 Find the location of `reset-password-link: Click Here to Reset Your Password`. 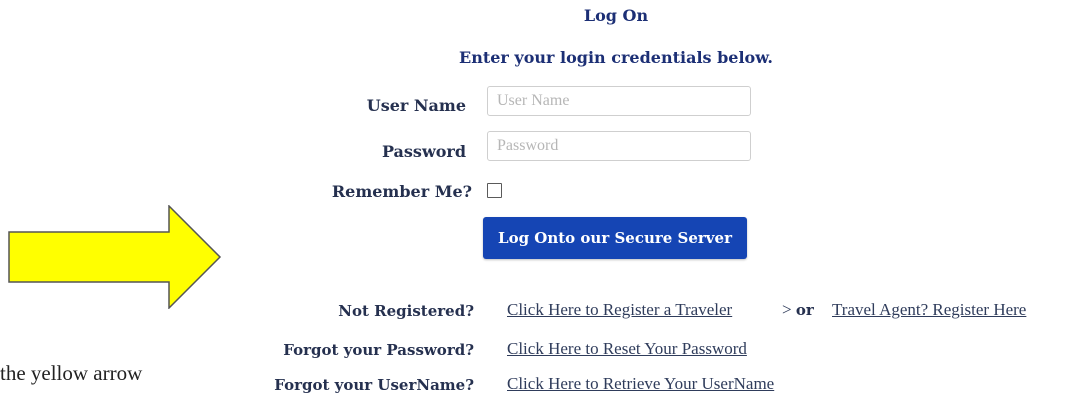

reset-password-link: Click Here to Reset Your Password is located at coordinates (627, 349).